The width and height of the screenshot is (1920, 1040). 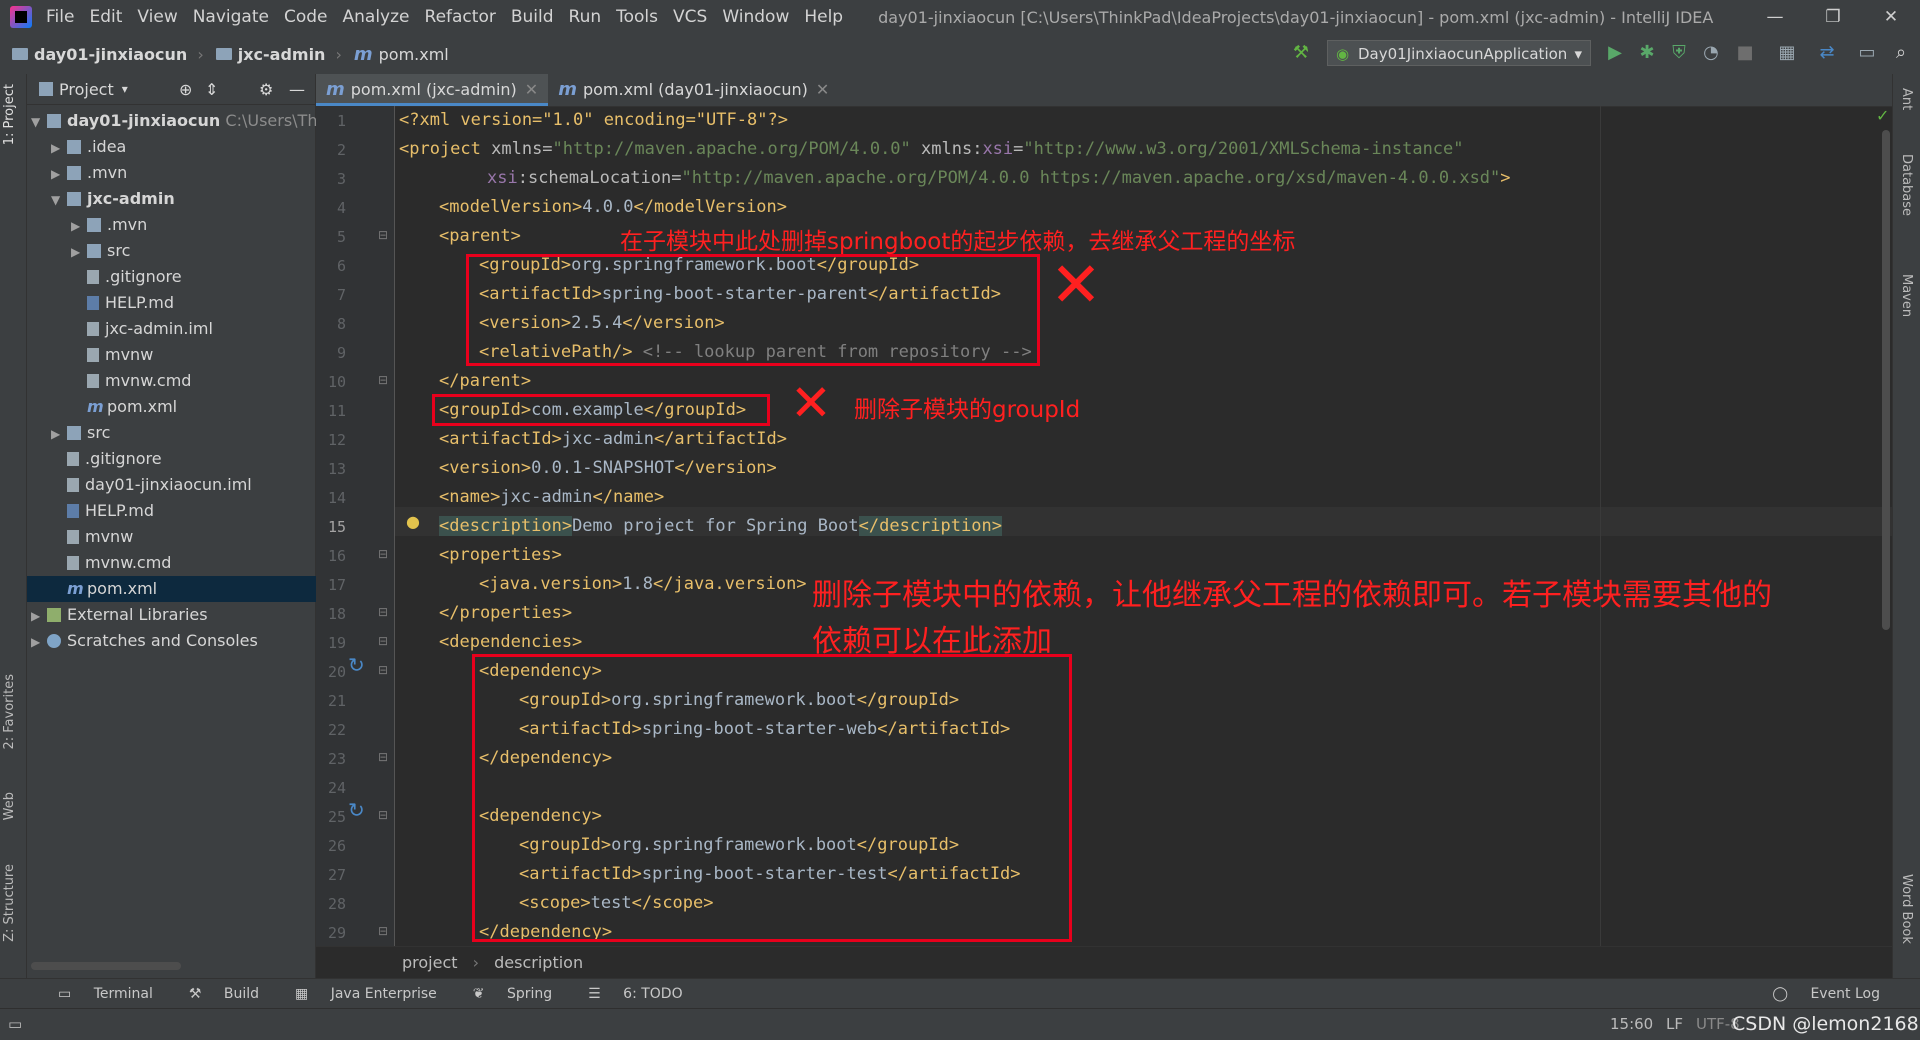 What do you see at coordinates (231, 17) in the screenshot?
I see `menu-navigate: Navigate` at bounding box center [231, 17].